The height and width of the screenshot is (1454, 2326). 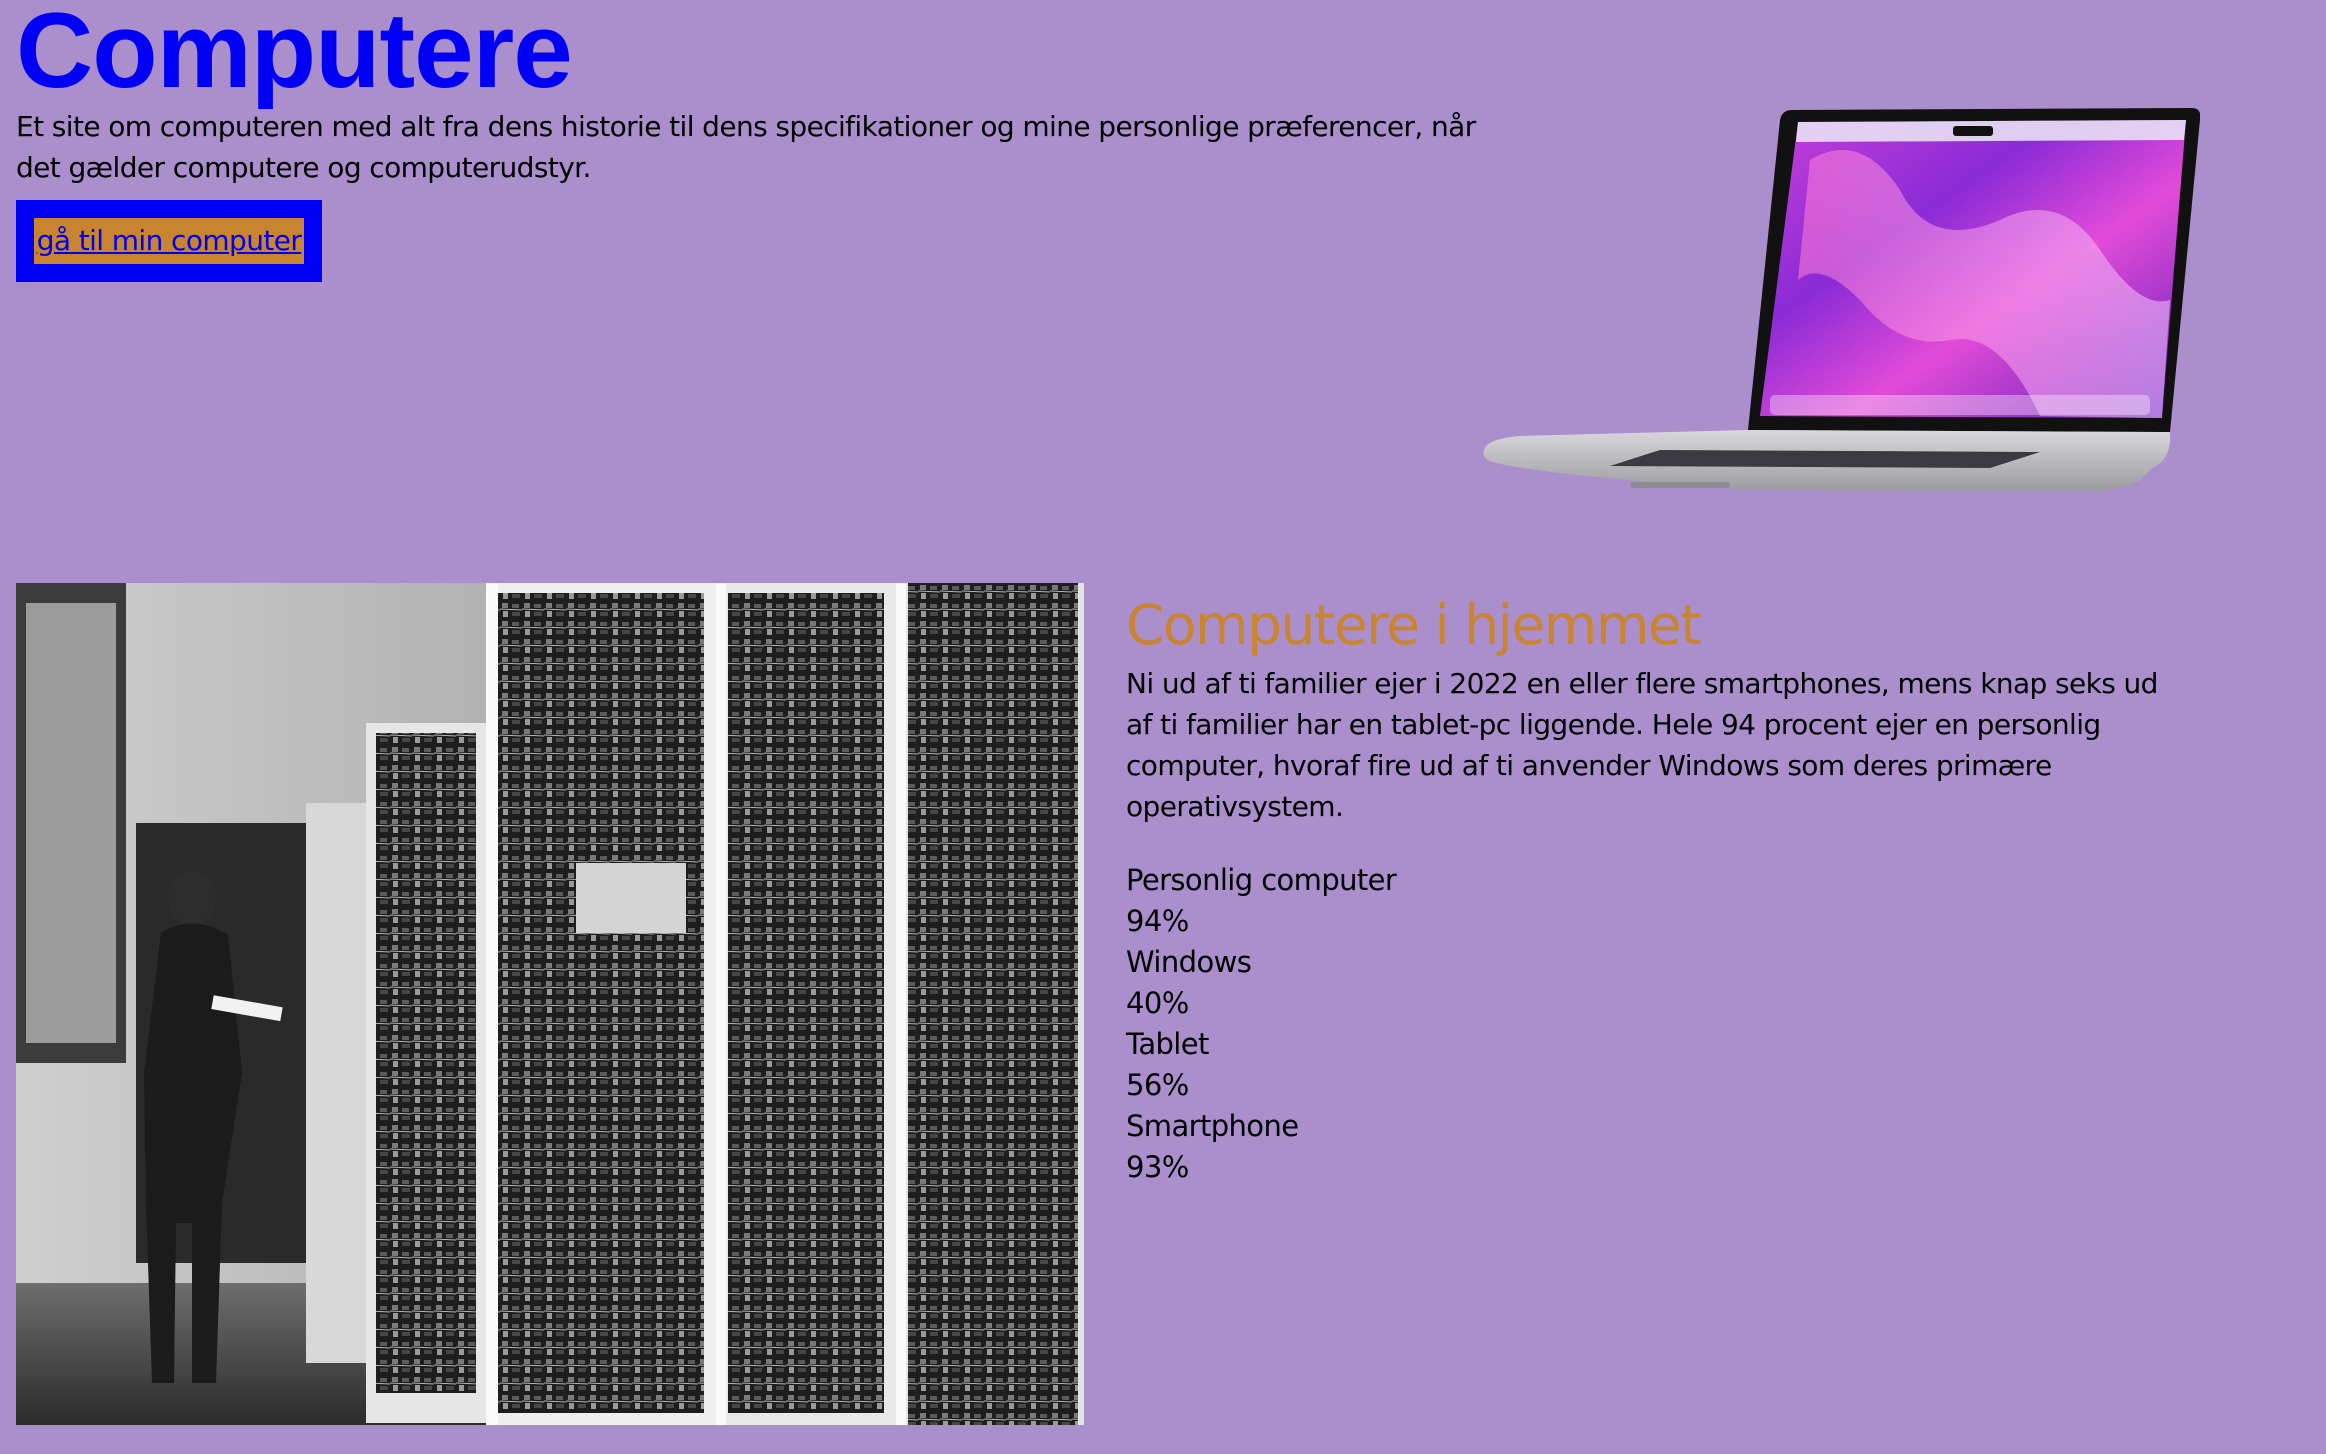 I want to click on stat-label: Tablet, so click(x=1167, y=1044).